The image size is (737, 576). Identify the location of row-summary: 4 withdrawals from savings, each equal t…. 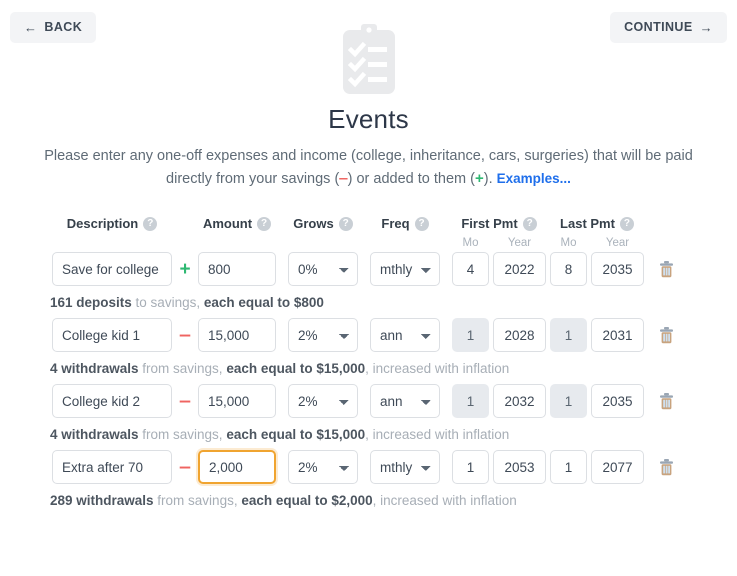
(368, 368).